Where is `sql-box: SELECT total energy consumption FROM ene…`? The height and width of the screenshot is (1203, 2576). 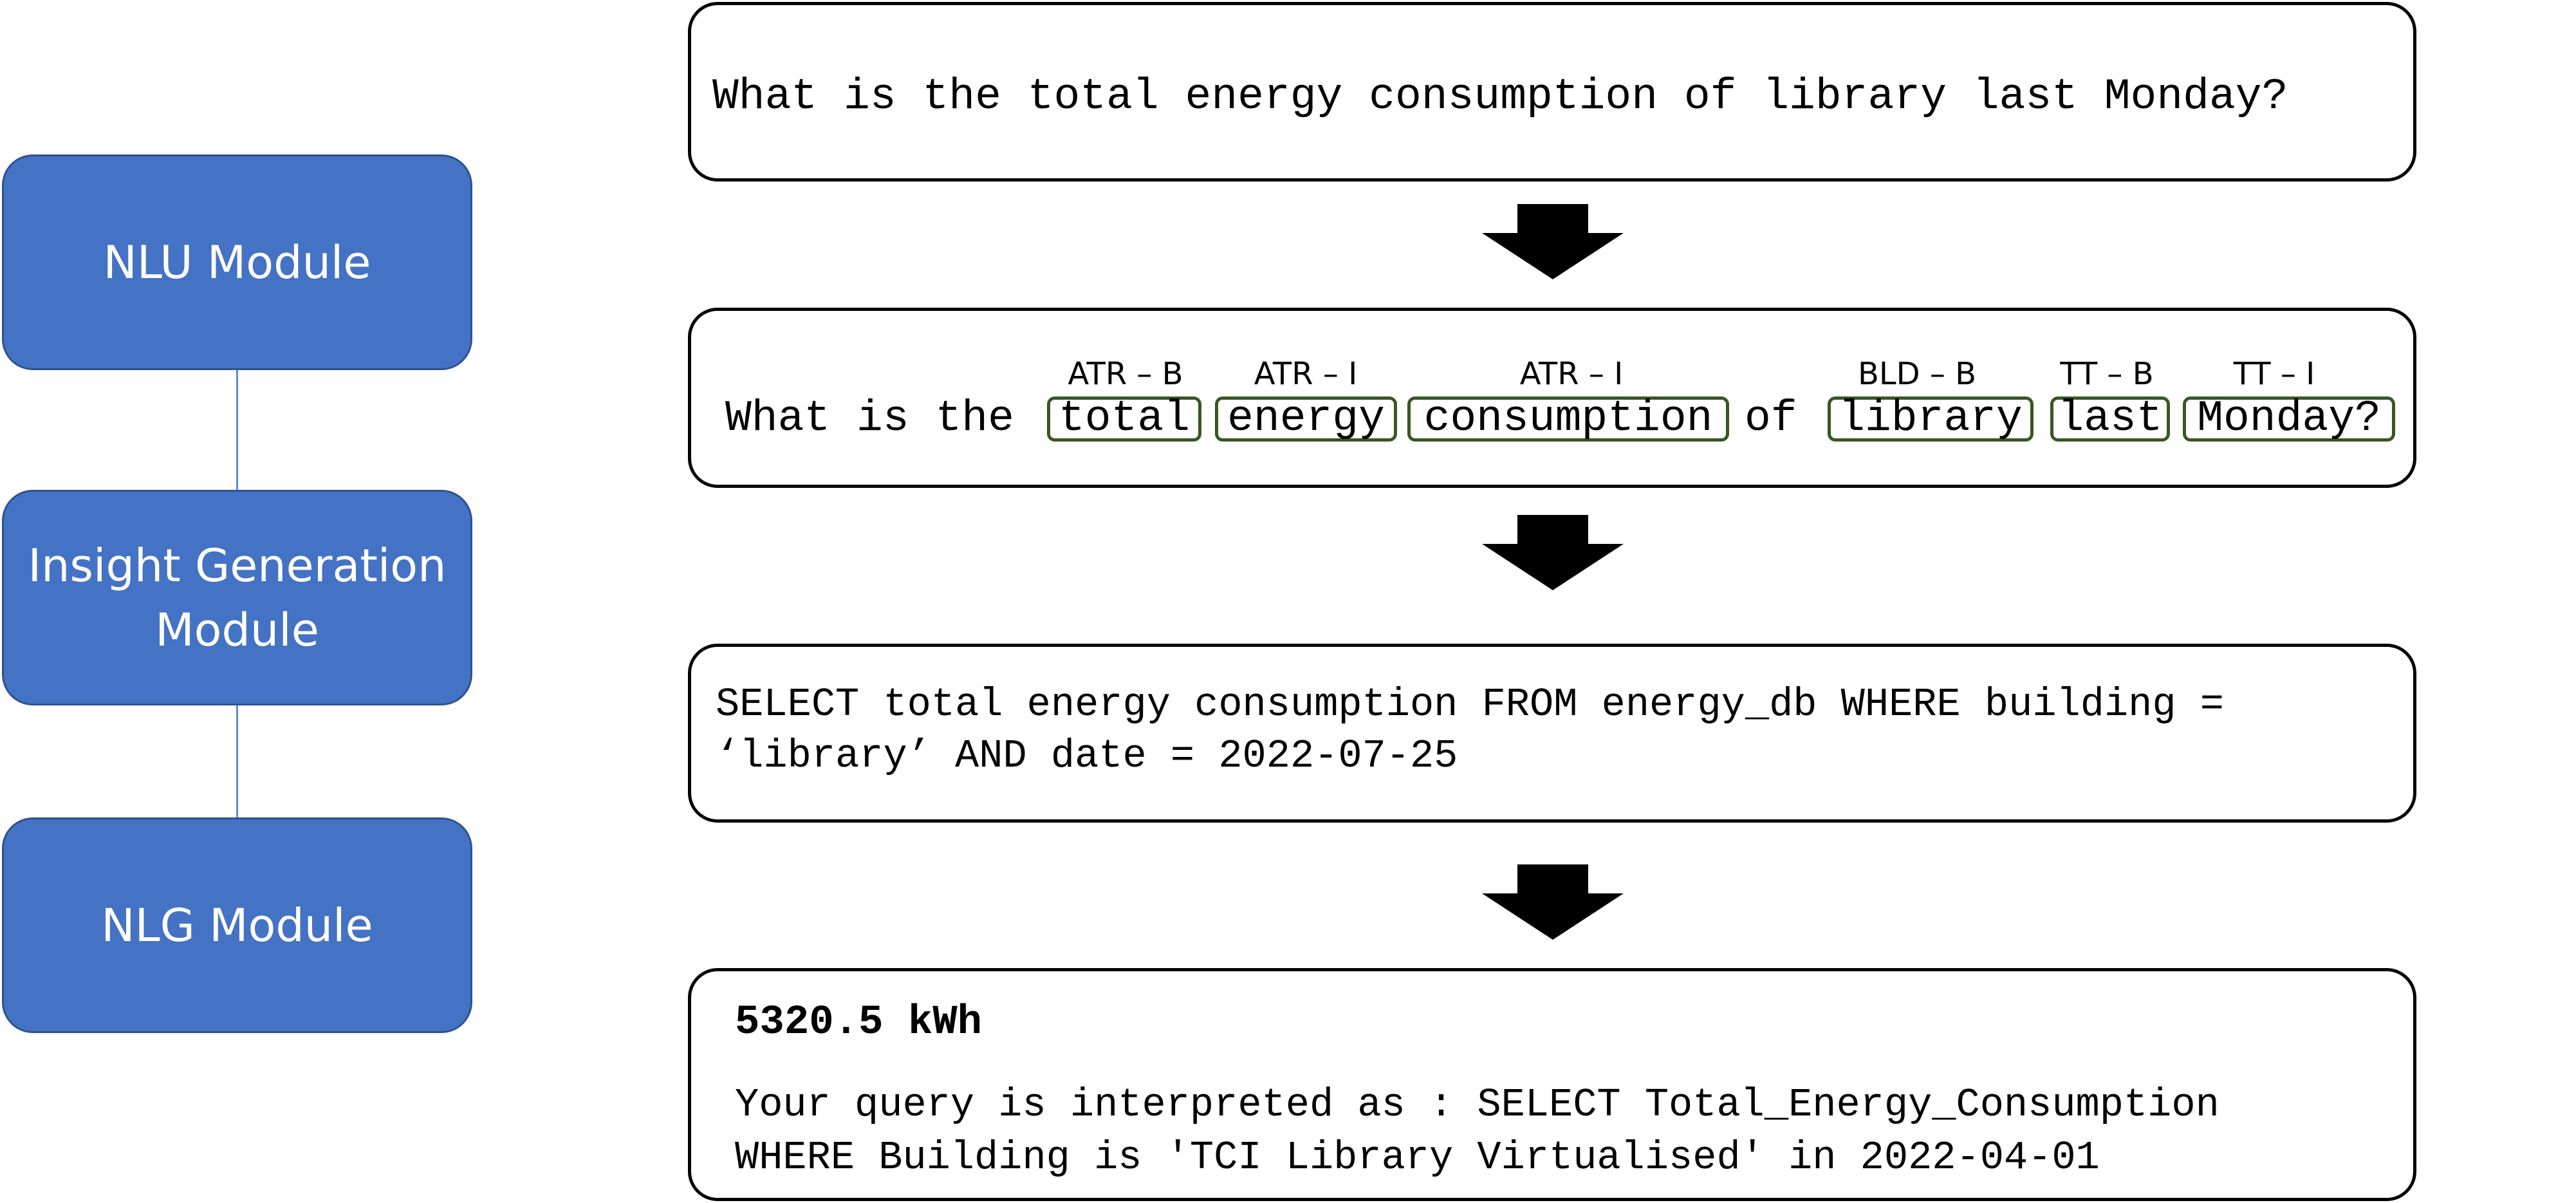
sql-box: SELECT total energy consumption FROM ene… is located at coordinates (1552, 733).